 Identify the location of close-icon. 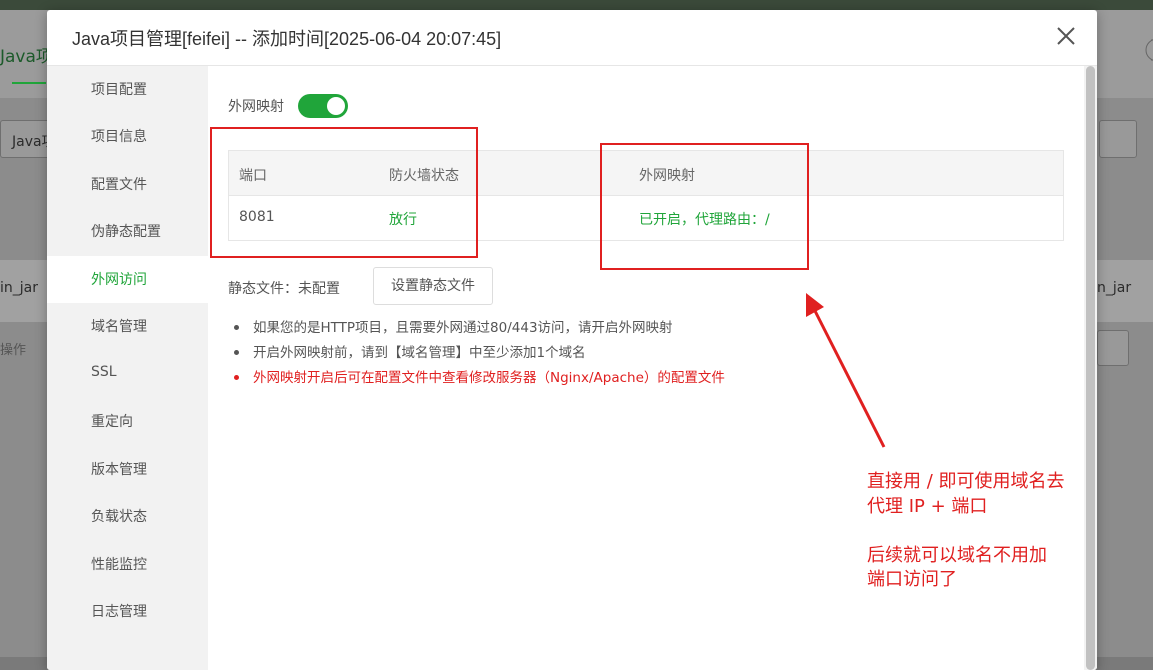
(1066, 36).